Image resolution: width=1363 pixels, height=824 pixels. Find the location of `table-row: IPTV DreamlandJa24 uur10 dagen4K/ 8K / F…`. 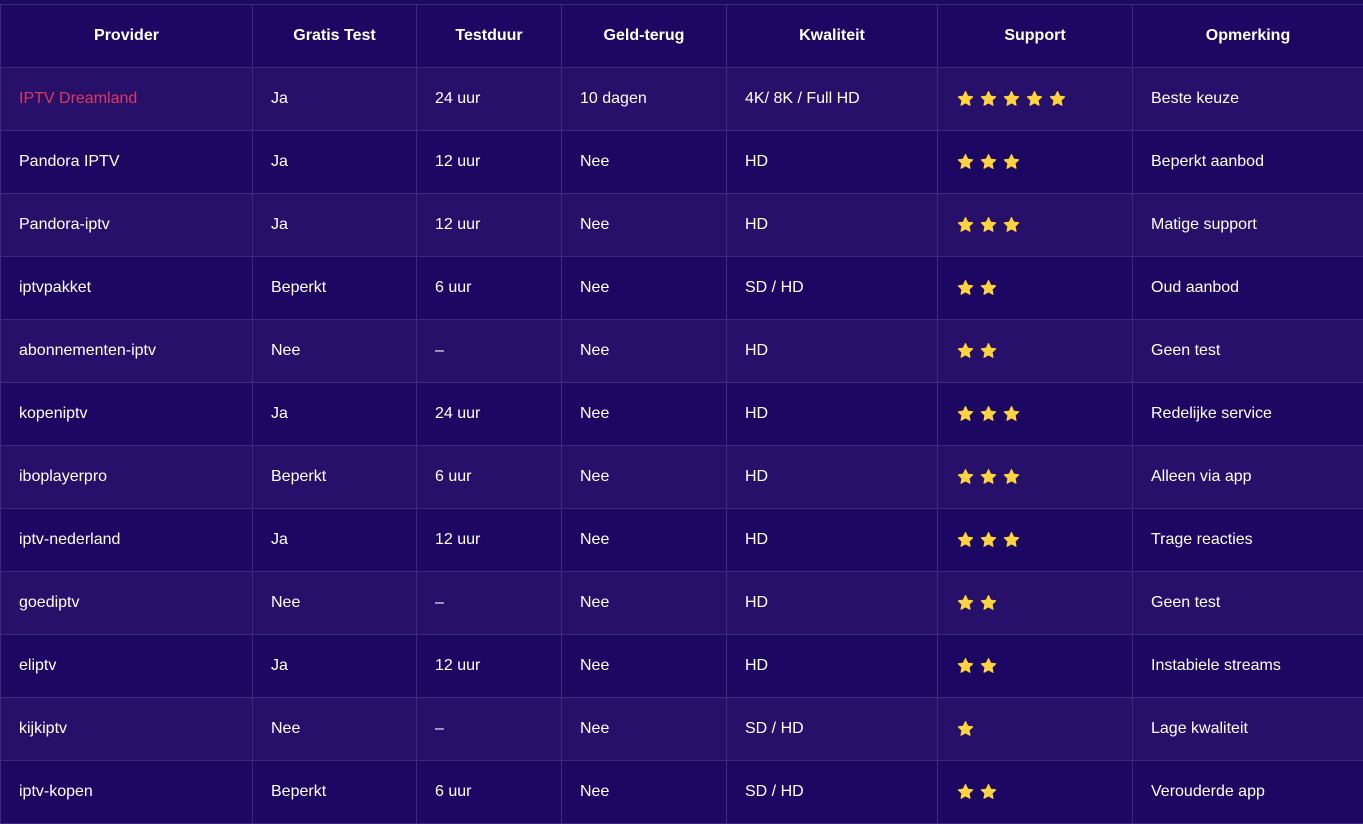

table-row: IPTV DreamlandJa24 uur10 dagen4K/ 8K / F… is located at coordinates (682, 99).